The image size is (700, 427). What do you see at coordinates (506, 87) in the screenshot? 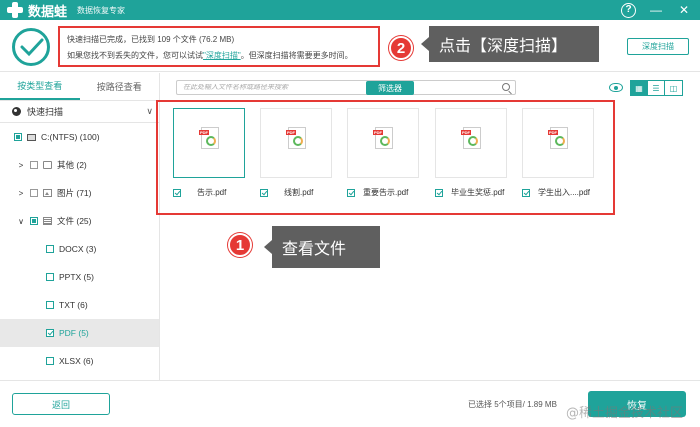
I see `search-icon` at bounding box center [506, 87].